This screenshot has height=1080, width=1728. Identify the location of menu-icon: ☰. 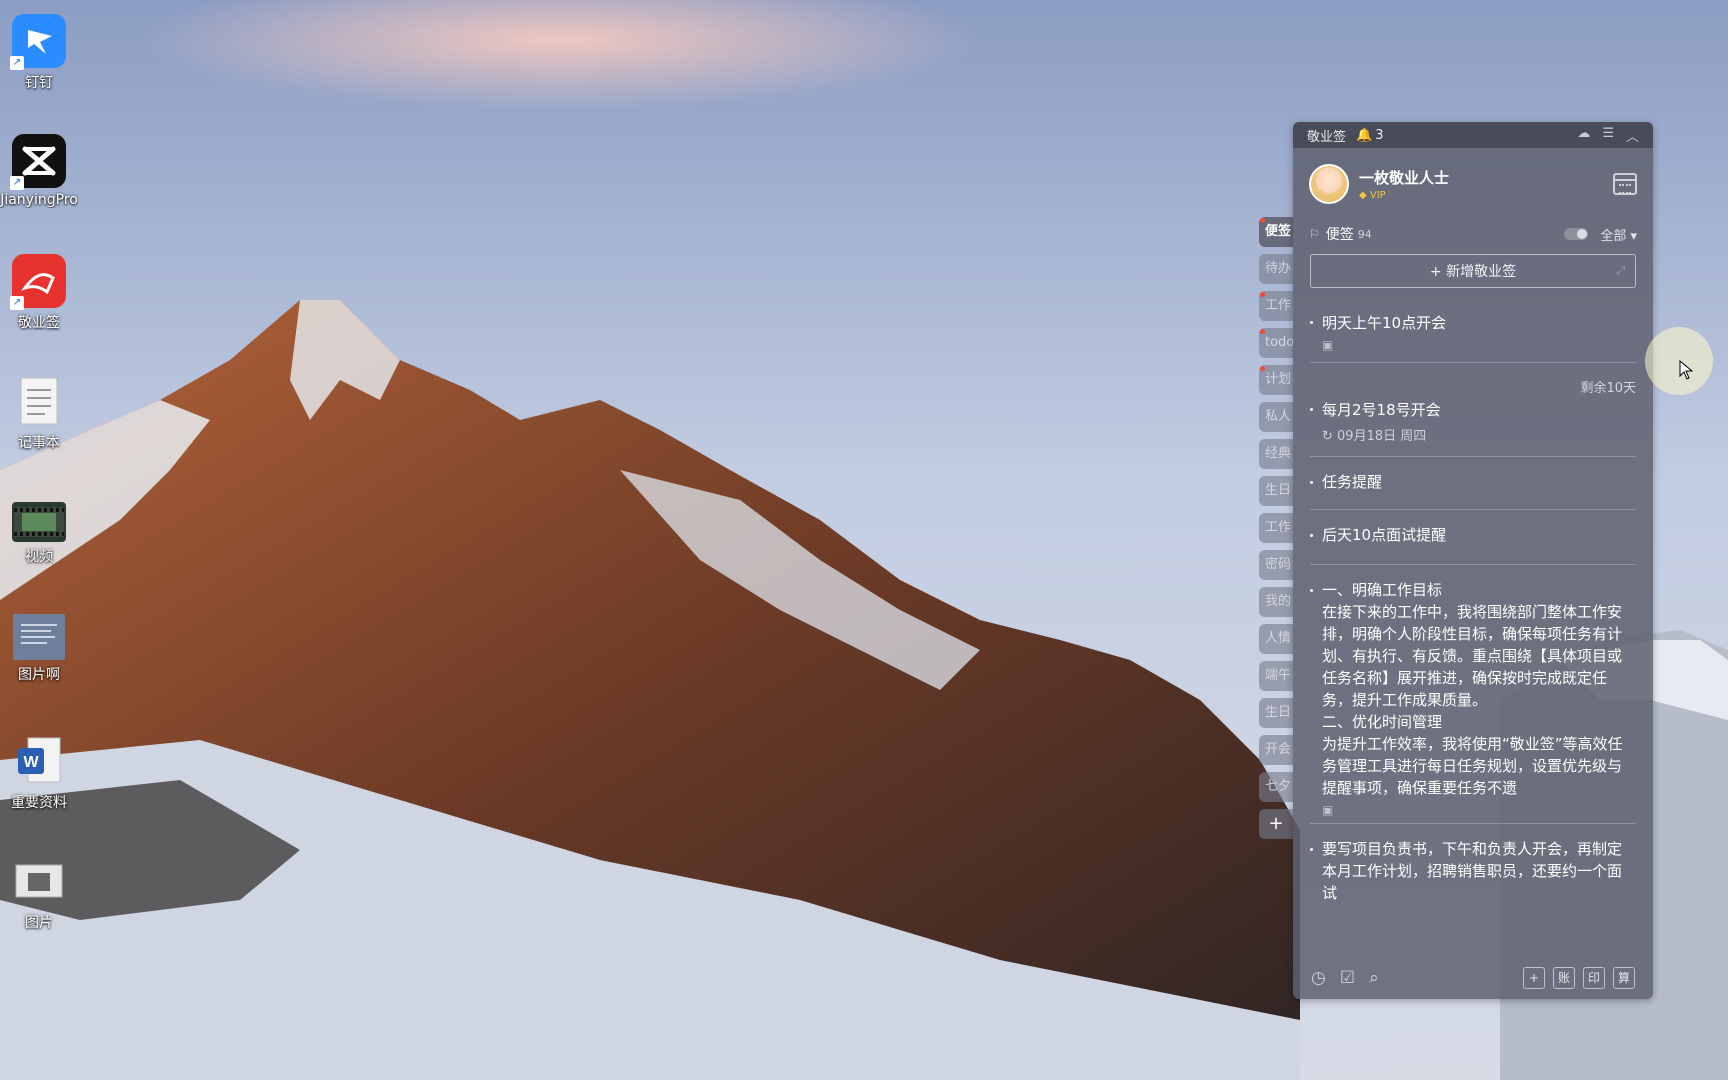
(1608, 135).